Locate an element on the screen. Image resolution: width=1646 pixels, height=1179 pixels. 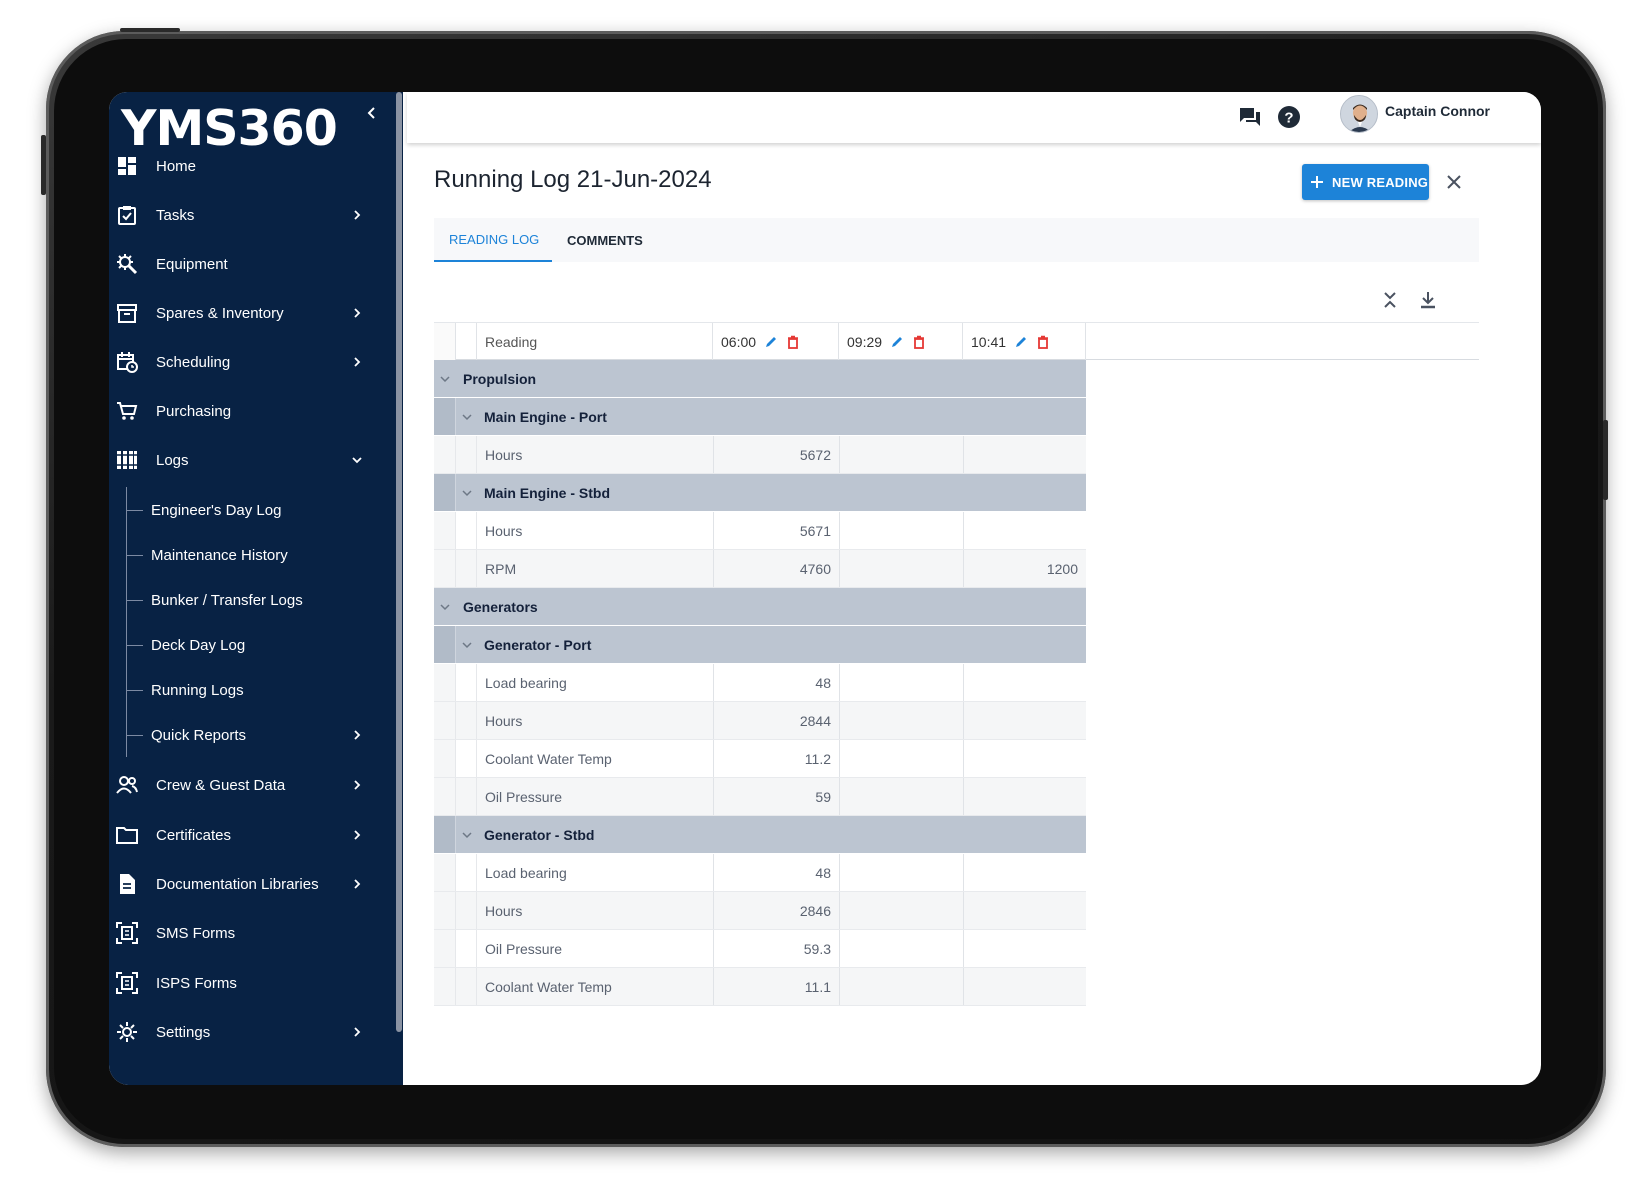
header-spacer is located at coordinates (466, 342).